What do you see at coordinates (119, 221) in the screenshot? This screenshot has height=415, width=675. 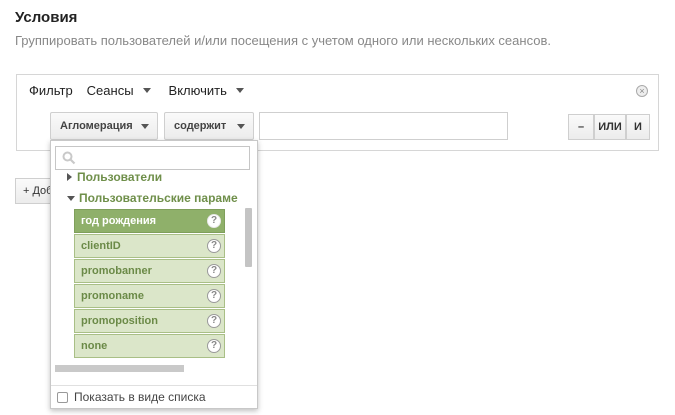 I see `item-label: год рождения` at bounding box center [119, 221].